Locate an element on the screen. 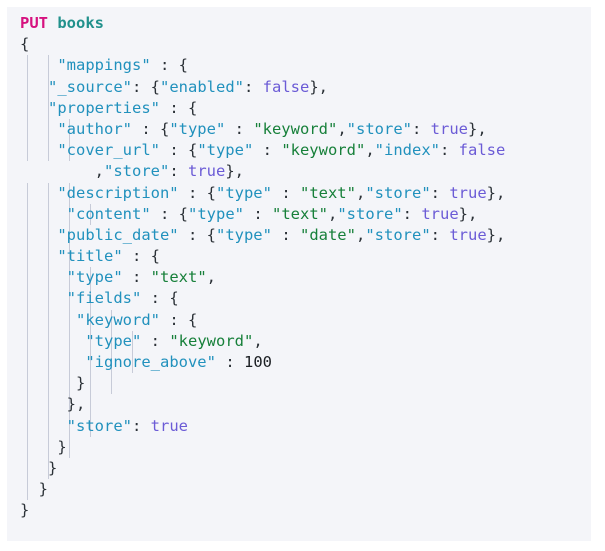 The image size is (605, 551). code-line-text: "keyword" : { is located at coordinates (108, 320).